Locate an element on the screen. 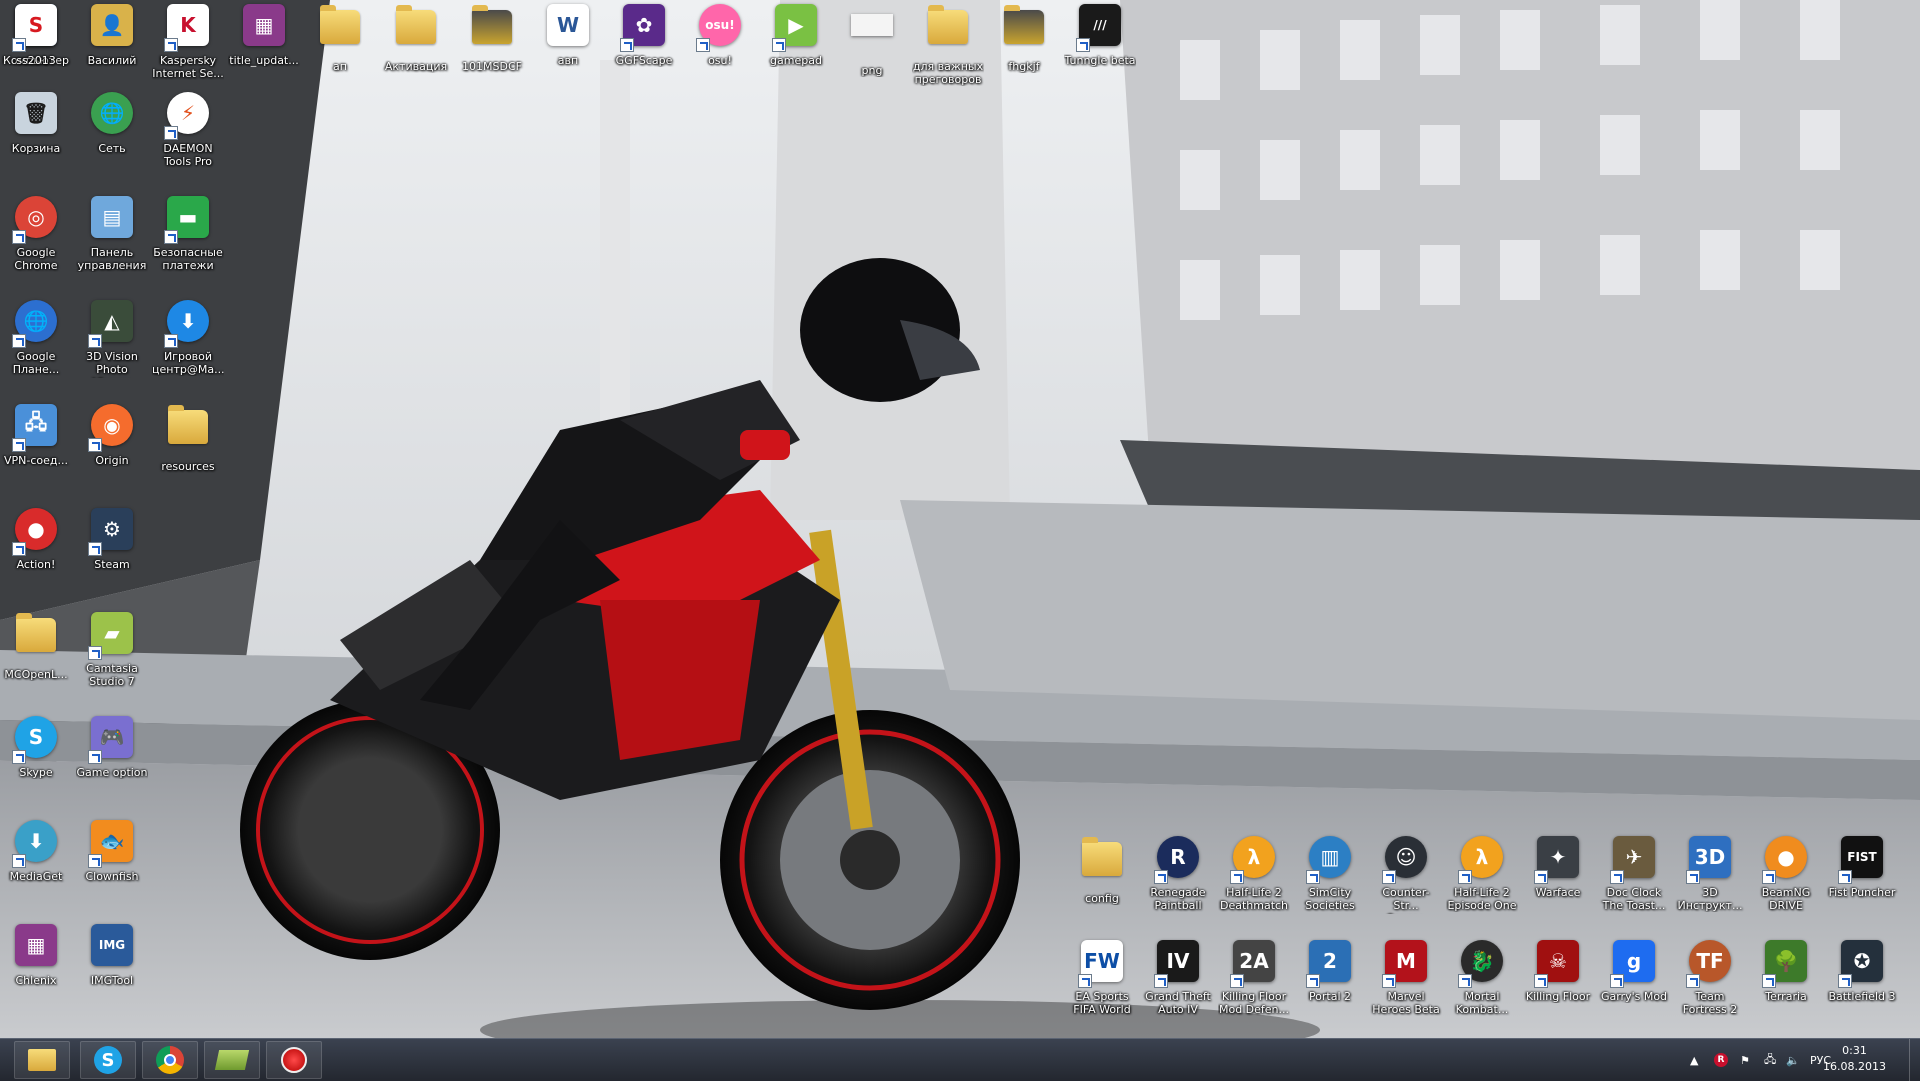 Image resolution: width=1920 pixels, height=1081 pixels. desktop-icon-camtasia: ▰ Camtasia Studio 7 is located at coordinates (112, 656).